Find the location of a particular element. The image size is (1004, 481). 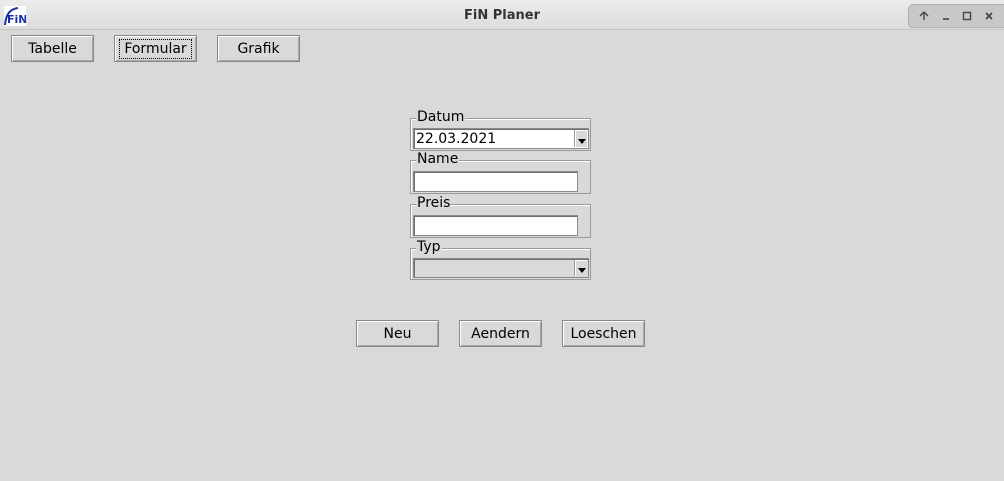

preis-frame: Preis is located at coordinates (500, 216).